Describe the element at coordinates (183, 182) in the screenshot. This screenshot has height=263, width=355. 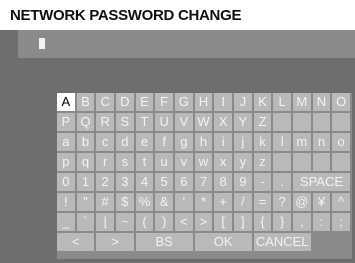
I see `key-digit-6: 6` at that location.